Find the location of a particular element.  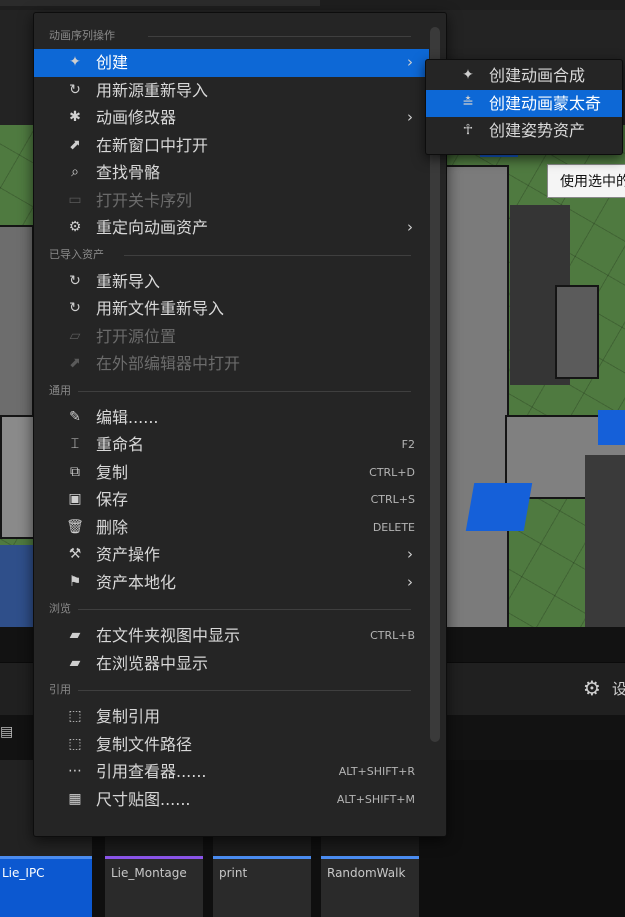

copy-reference-icon: ⬚ is located at coordinates (75, 716).